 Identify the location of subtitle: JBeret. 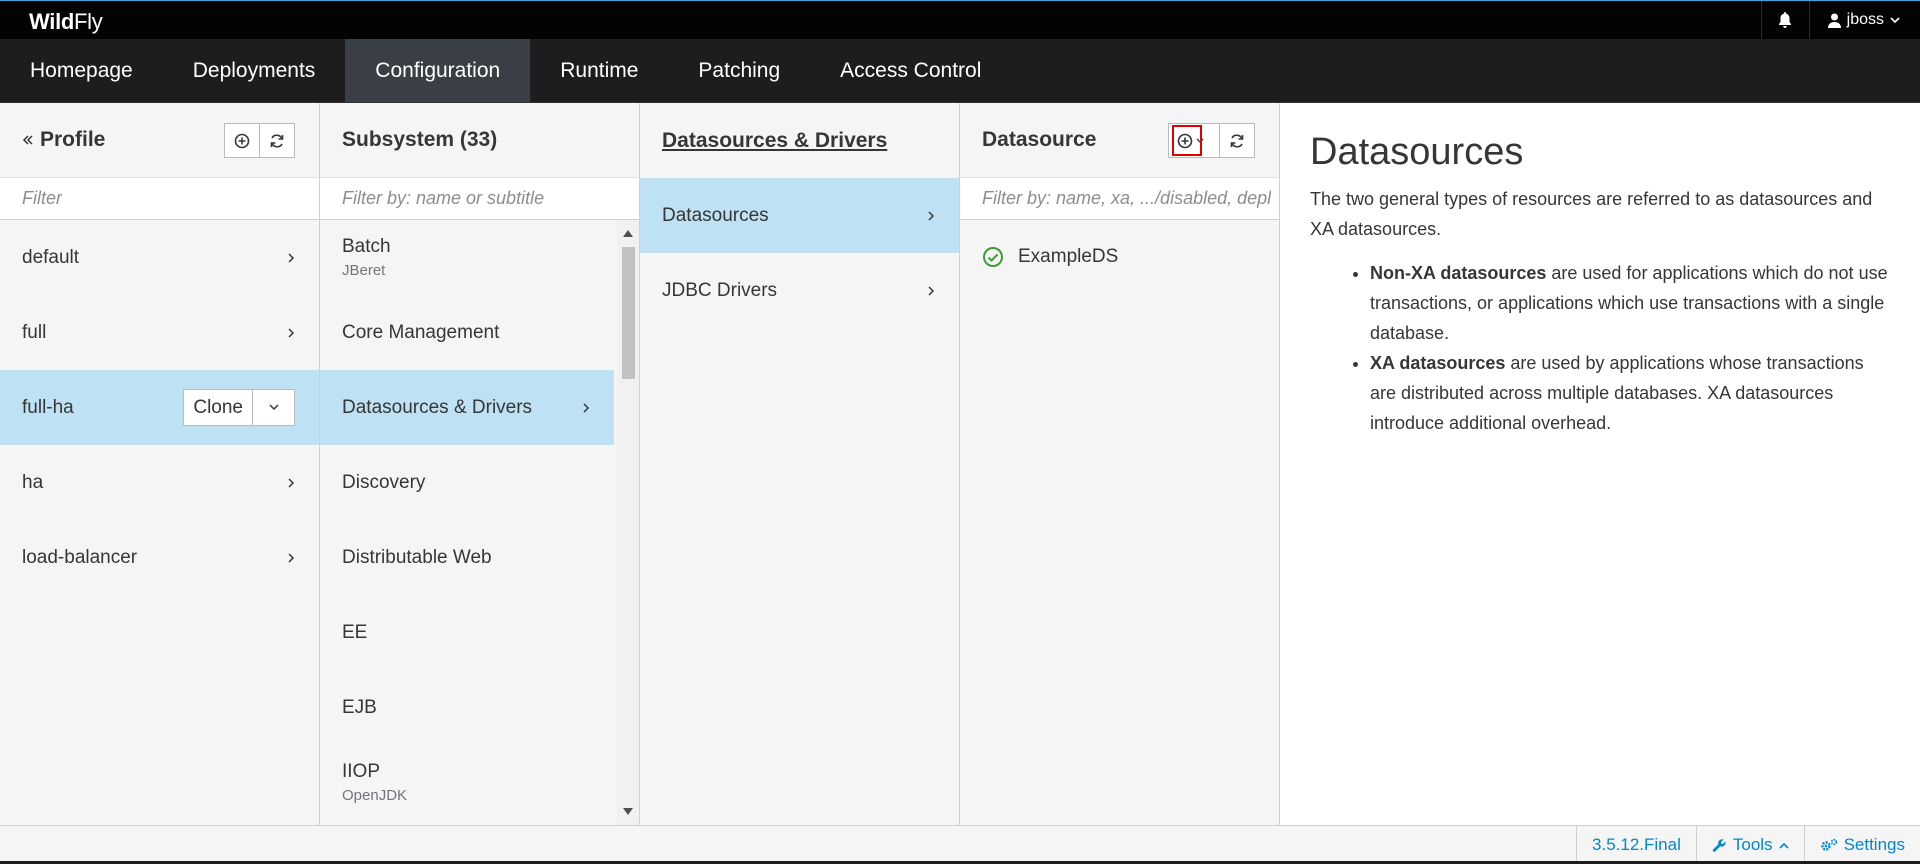
(364, 270).